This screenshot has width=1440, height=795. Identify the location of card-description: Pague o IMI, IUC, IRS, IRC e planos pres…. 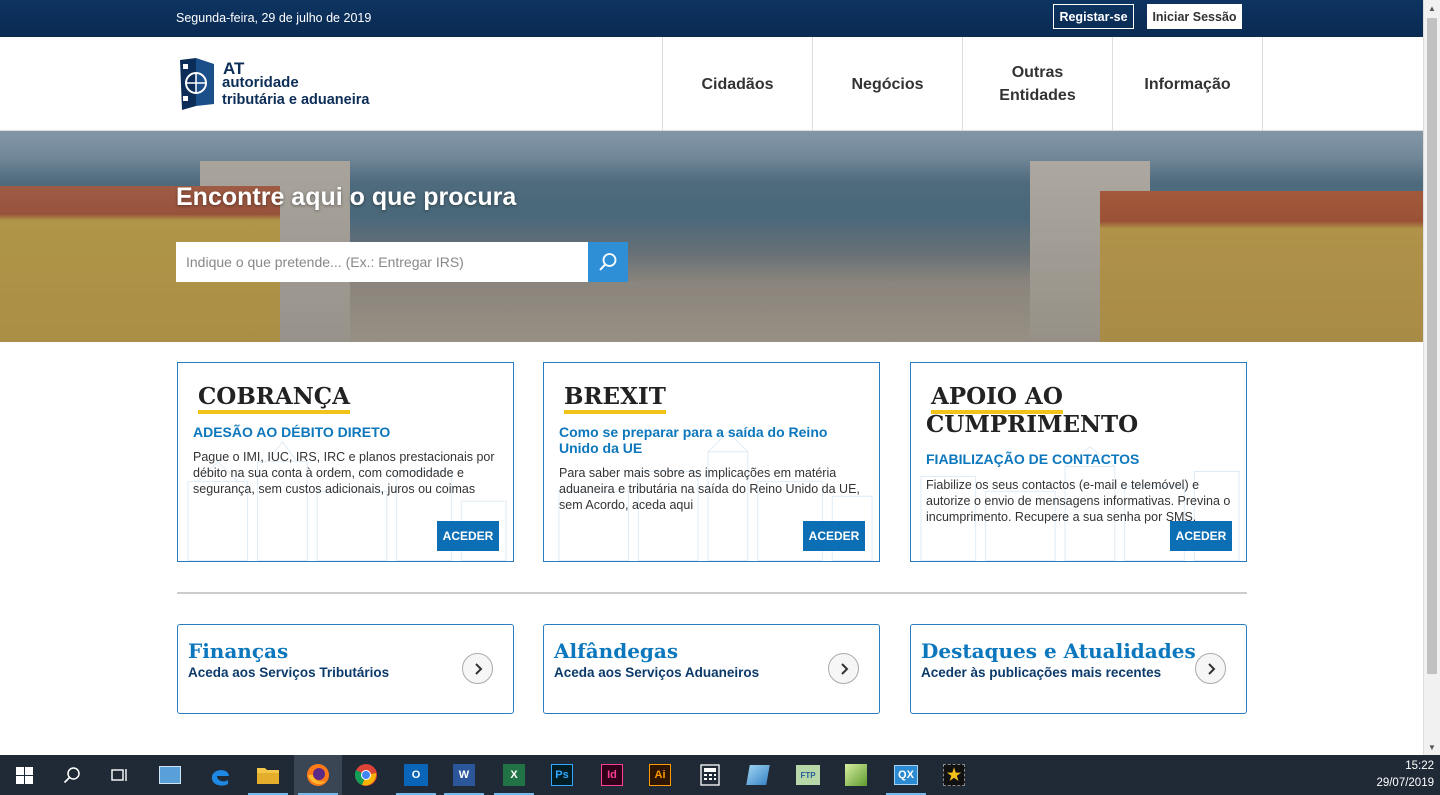
(344, 473).